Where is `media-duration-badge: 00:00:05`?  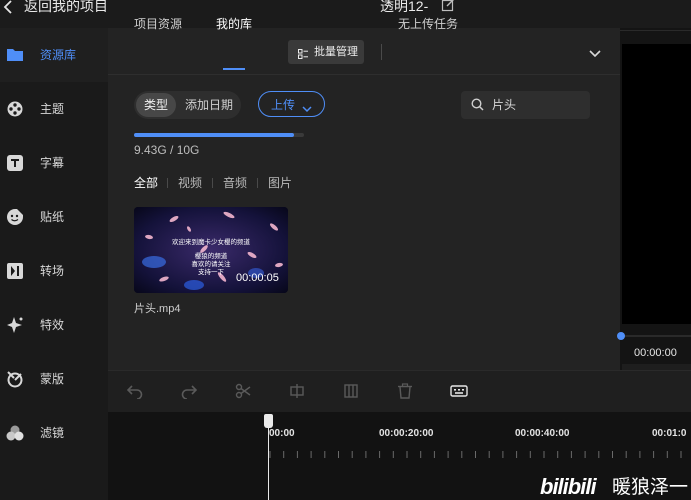 media-duration-badge: 00:00:05 is located at coordinates (257, 278).